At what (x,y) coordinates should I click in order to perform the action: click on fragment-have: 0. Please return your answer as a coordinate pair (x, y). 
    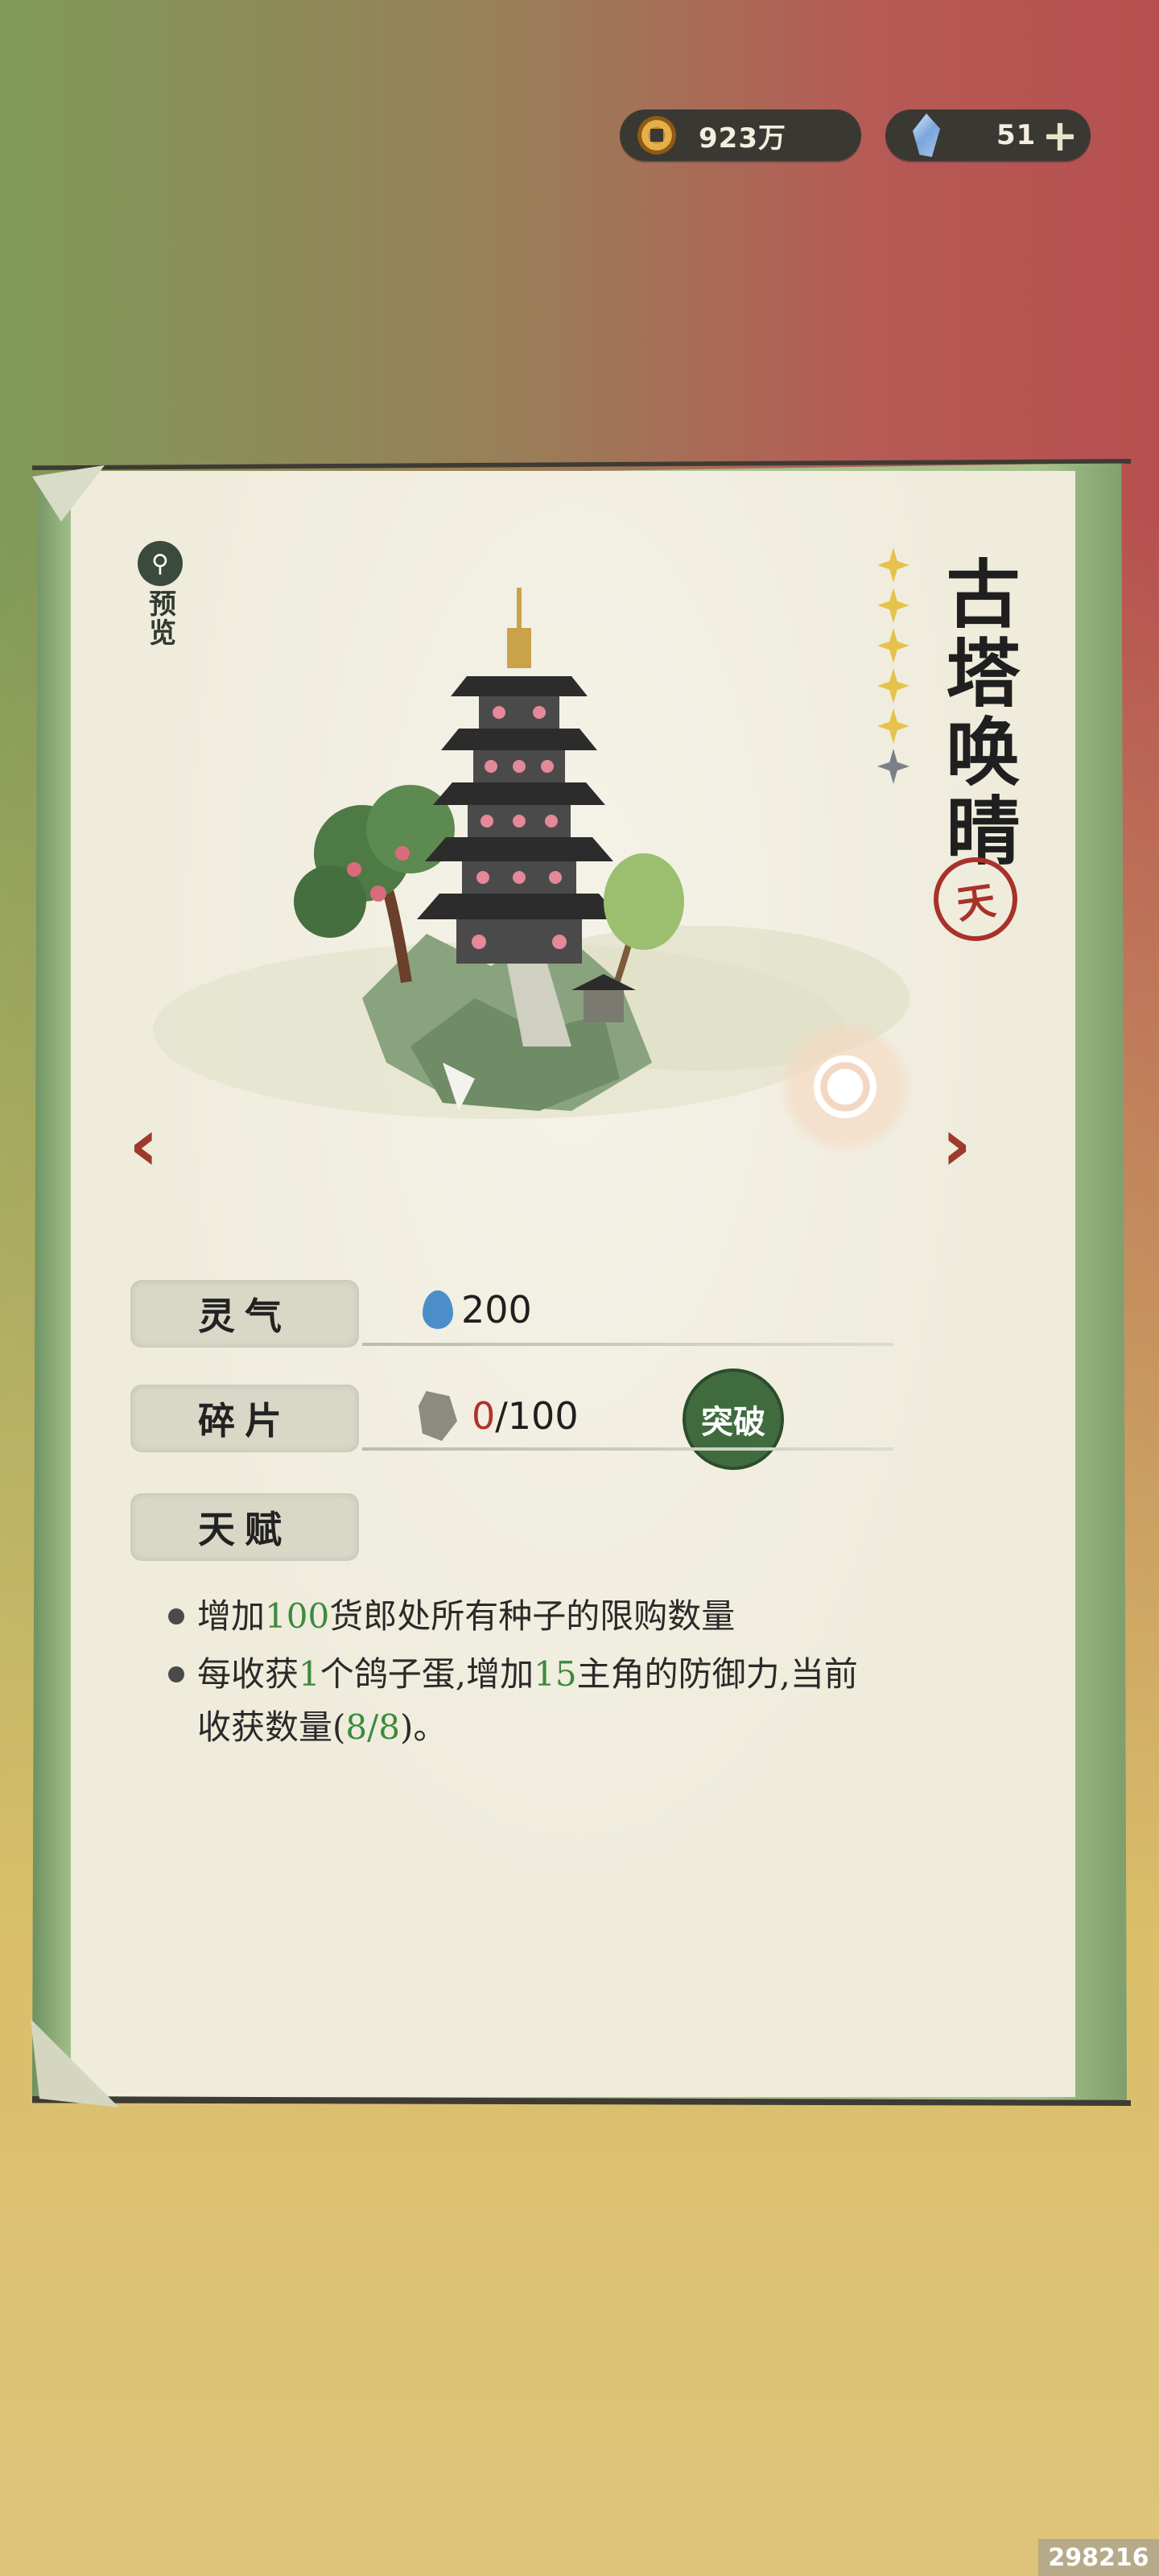
    Looking at the image, I should click on (484, 1416).